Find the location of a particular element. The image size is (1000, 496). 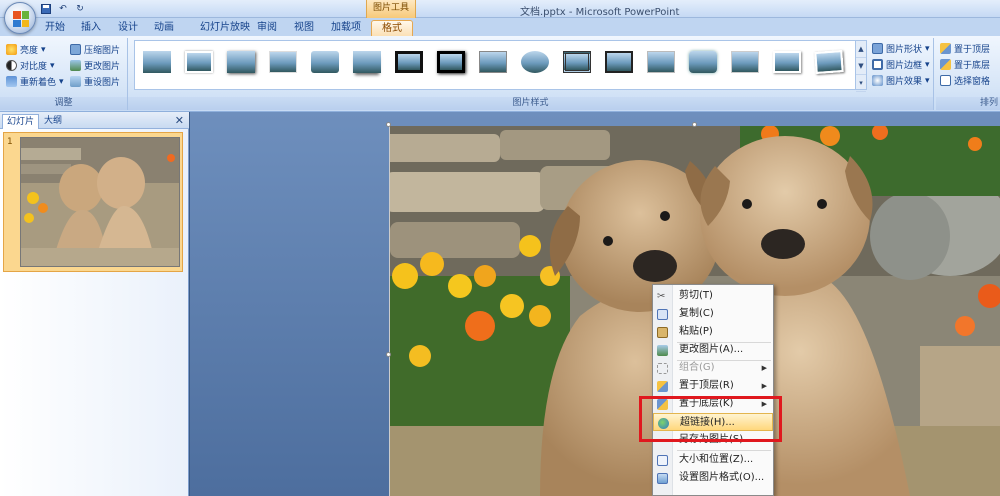

arrange-group: 置于顶层 置于底层 选择窗格 排列 is located at coordinates (968, 74).